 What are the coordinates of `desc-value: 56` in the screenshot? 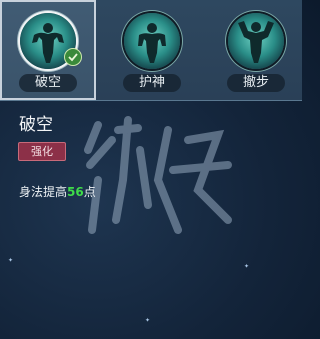 It's located at (75, 192).